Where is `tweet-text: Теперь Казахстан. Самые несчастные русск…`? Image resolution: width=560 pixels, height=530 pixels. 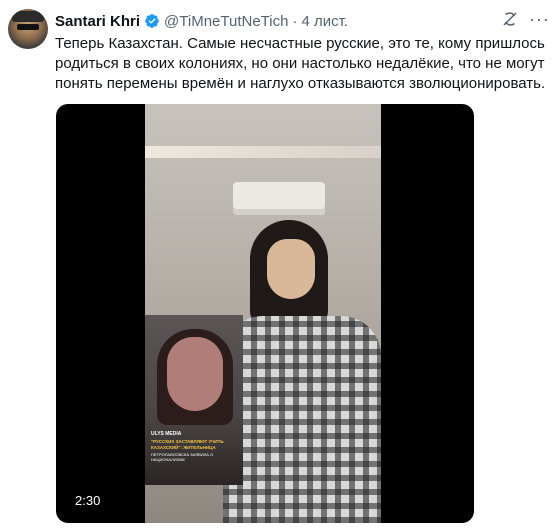
tweet-text: Теперь Казахстан. Самые несчастные русск… is located at coordinates (300, 63).